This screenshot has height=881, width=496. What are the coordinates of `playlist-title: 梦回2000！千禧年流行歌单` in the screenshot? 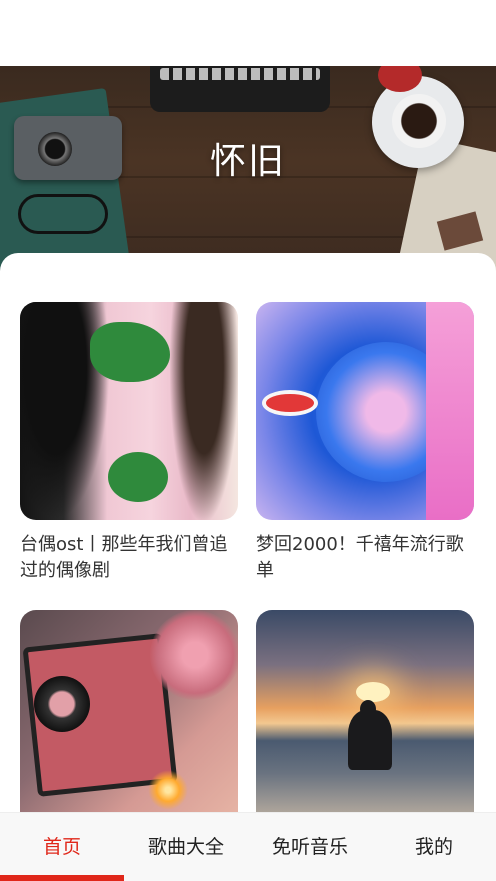 It's located at (365, 558).